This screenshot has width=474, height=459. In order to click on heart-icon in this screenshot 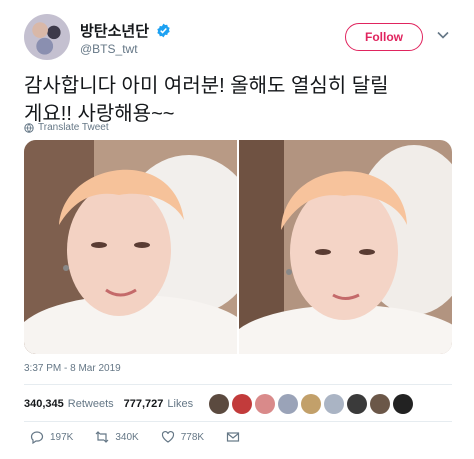, I will do `click(167, 436)`.